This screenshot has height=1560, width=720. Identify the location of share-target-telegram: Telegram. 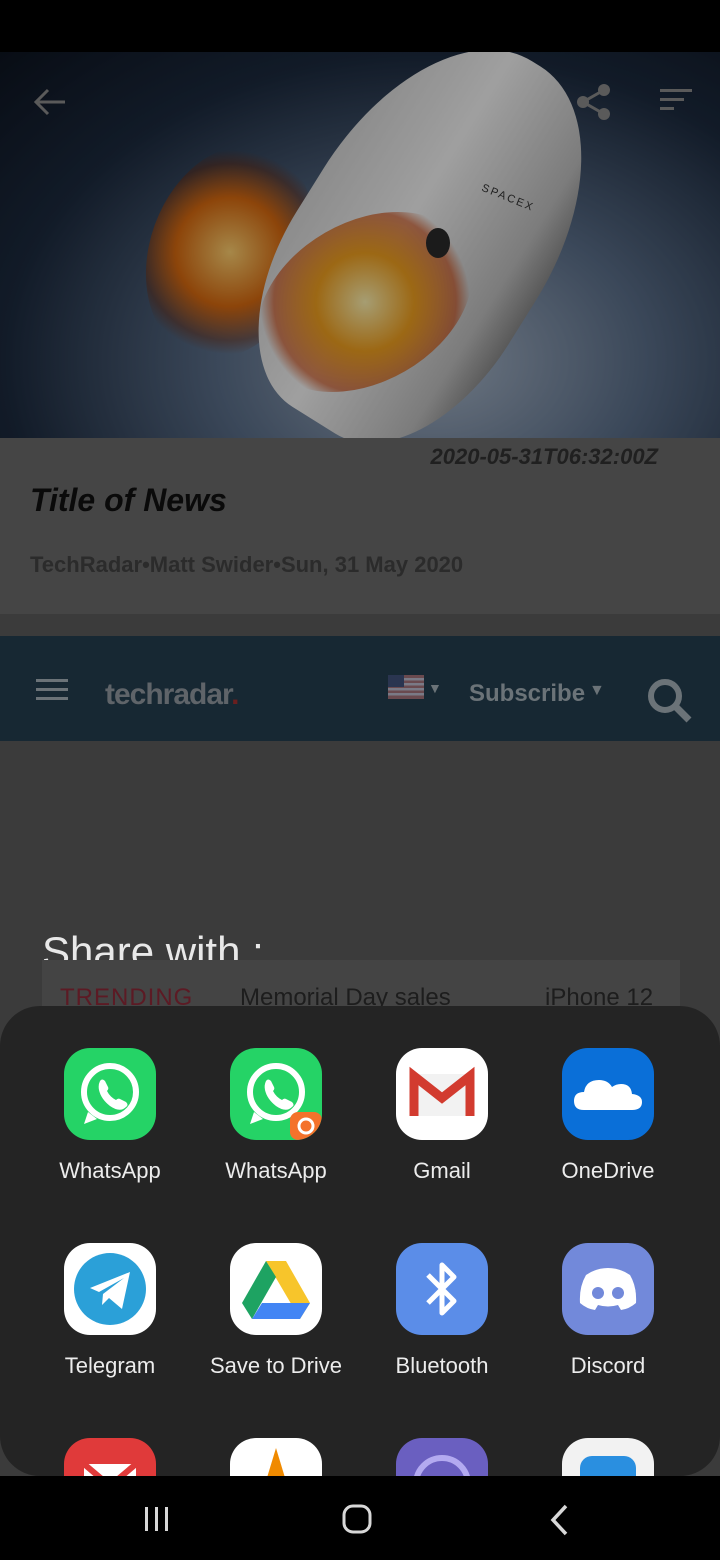
(110, 1333).